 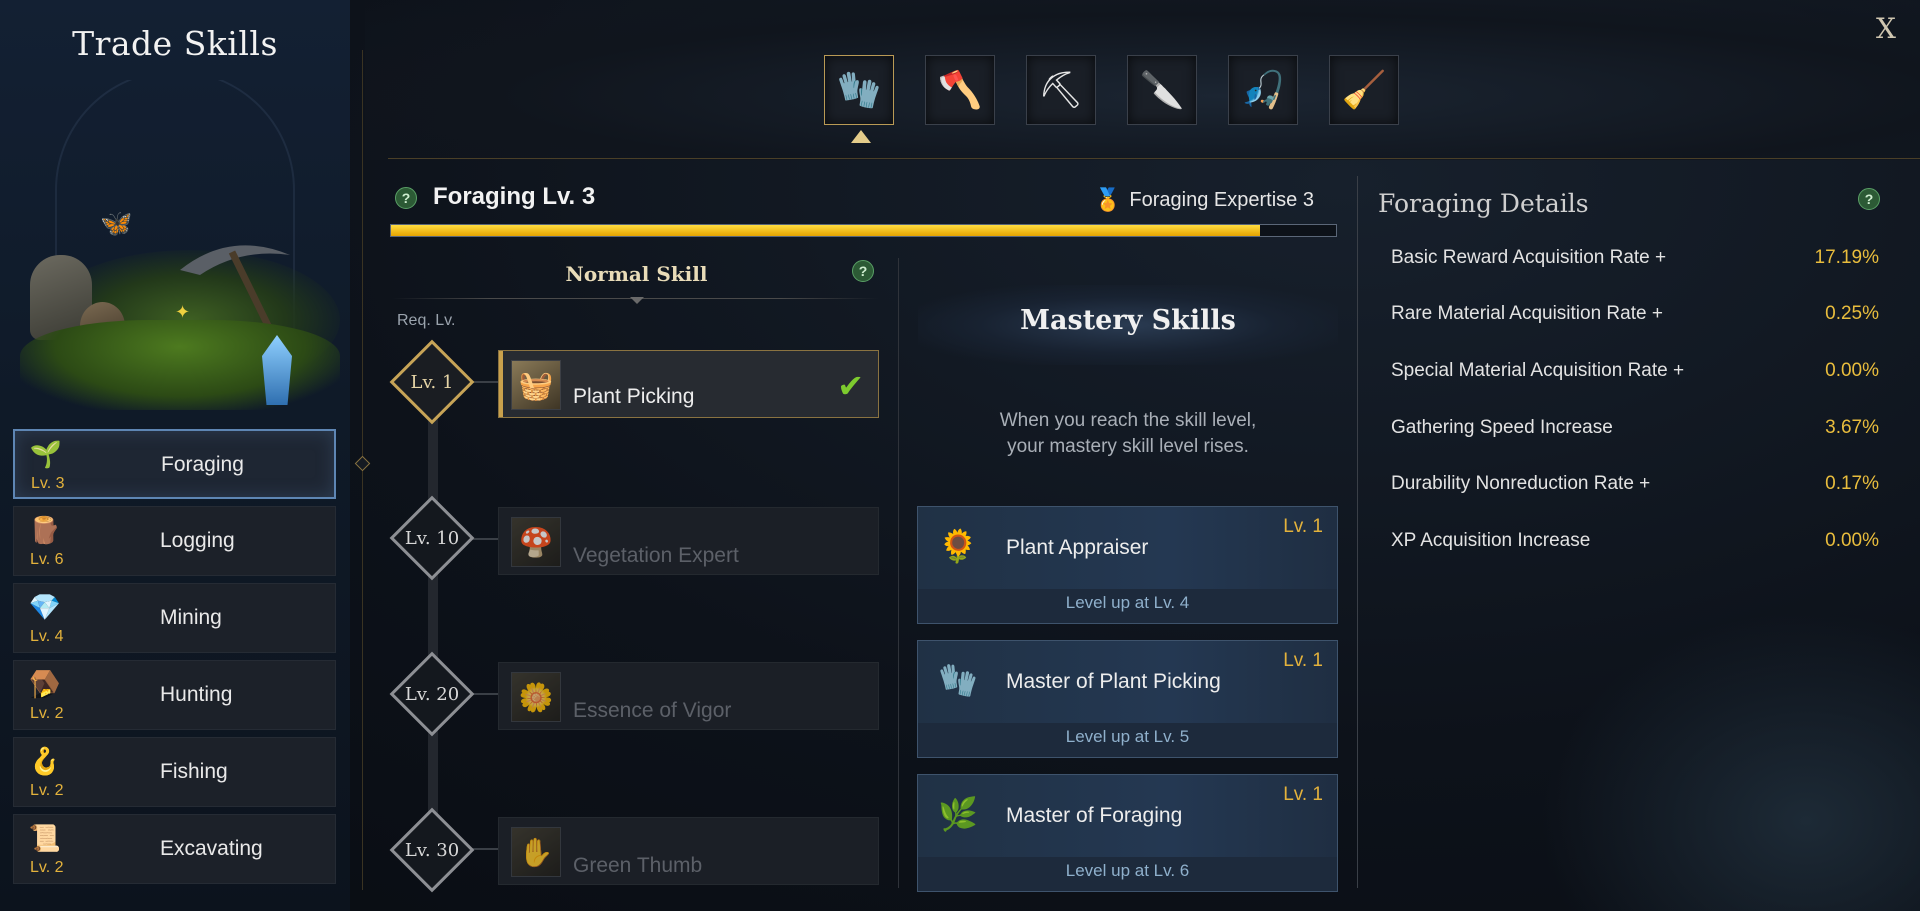 What do you see at coordinates (536, 697) in the screenshot?
I see `essence-of-vigor-icon: 🌼` at bounding box center [536, 697].